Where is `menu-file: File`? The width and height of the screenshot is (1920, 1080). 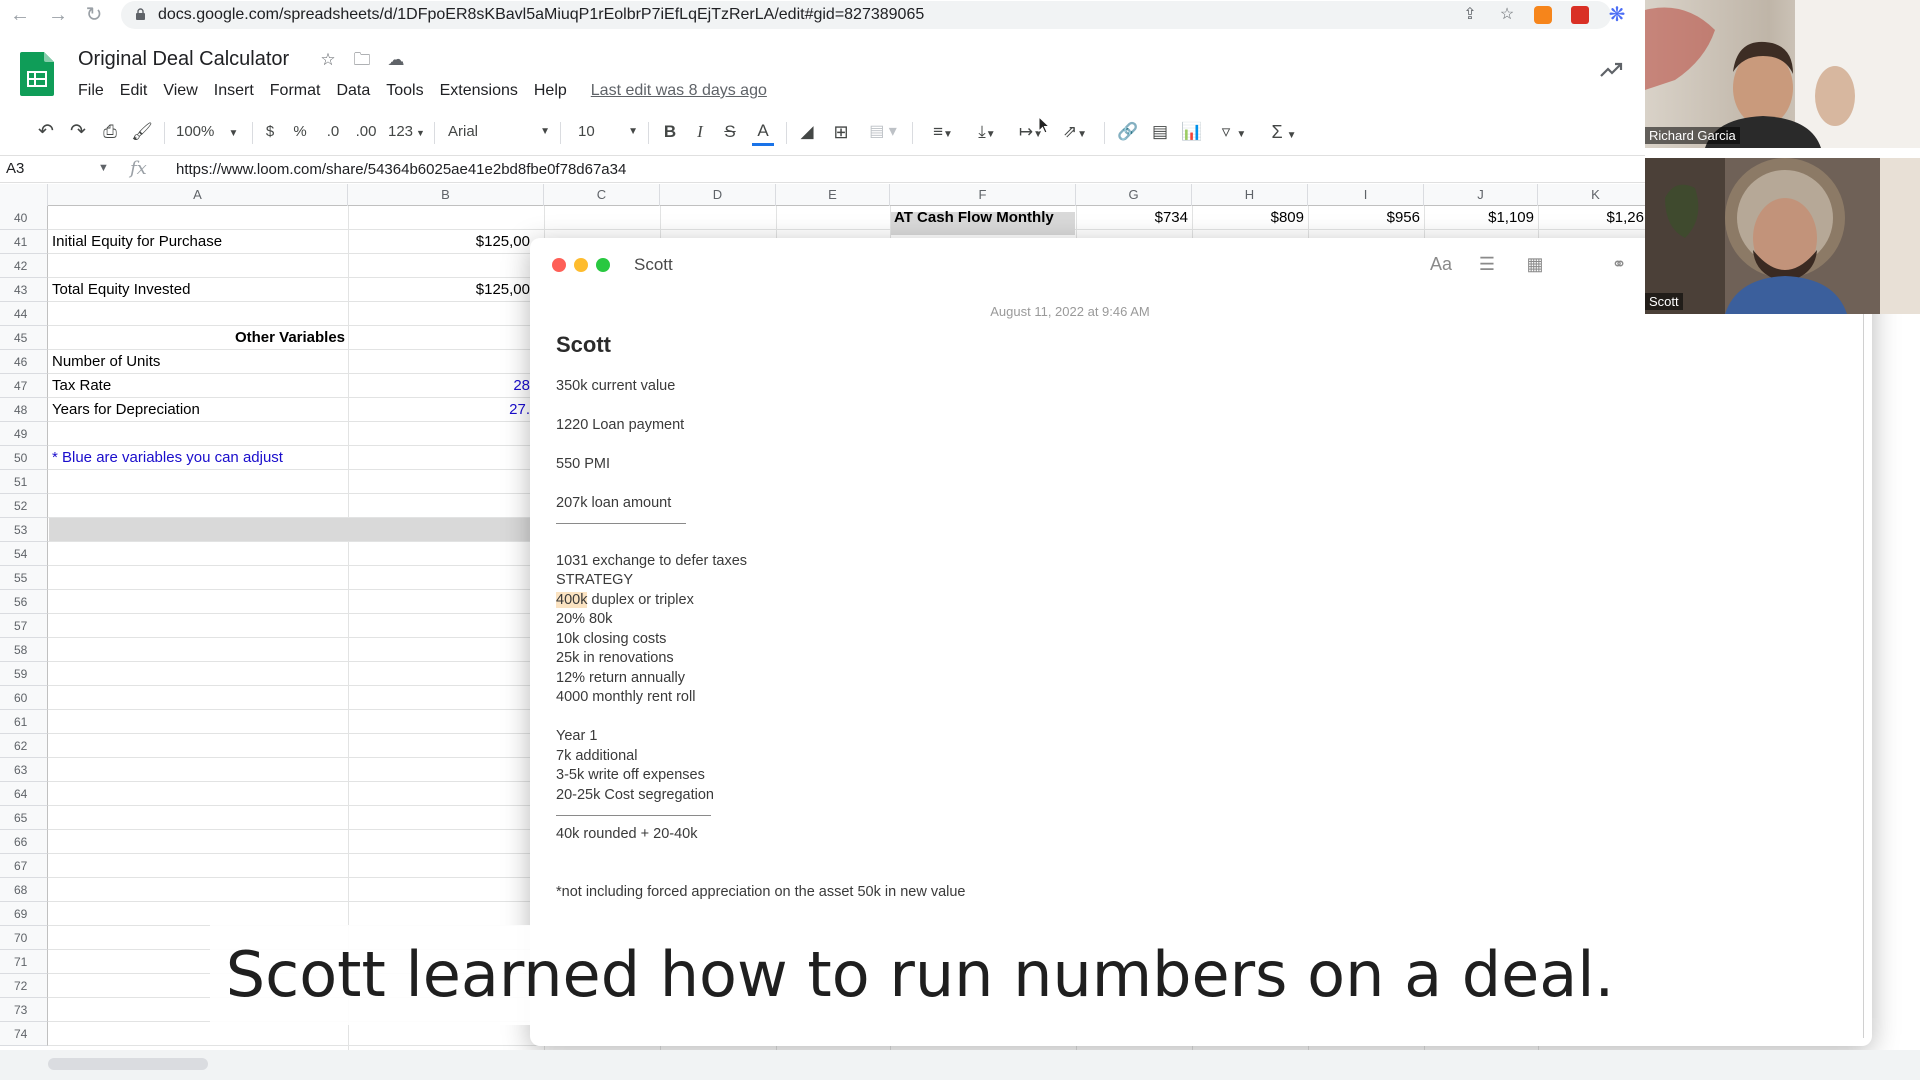
menu-file: File is located at coordinates (91, 93).